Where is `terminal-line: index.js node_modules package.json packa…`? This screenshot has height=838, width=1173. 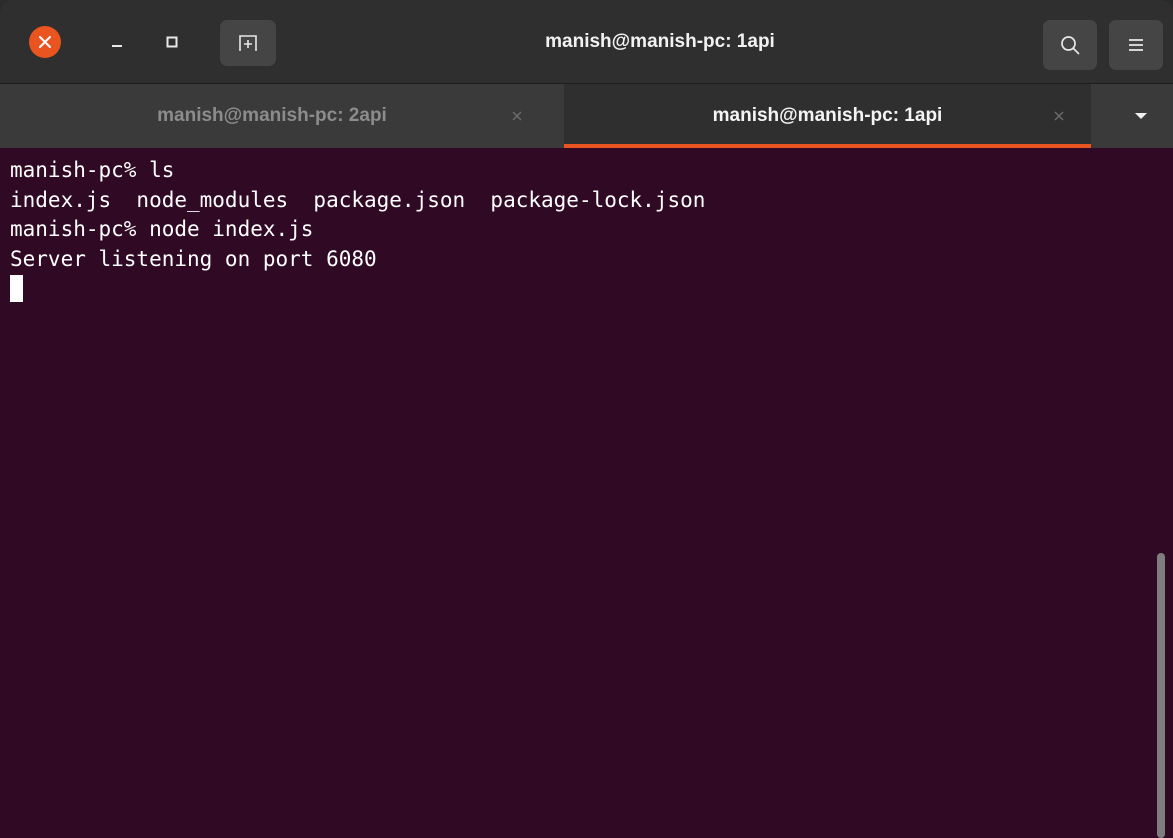
terminal-line: index.js node_modules package.json packa… is located at coordinates (358, 199).